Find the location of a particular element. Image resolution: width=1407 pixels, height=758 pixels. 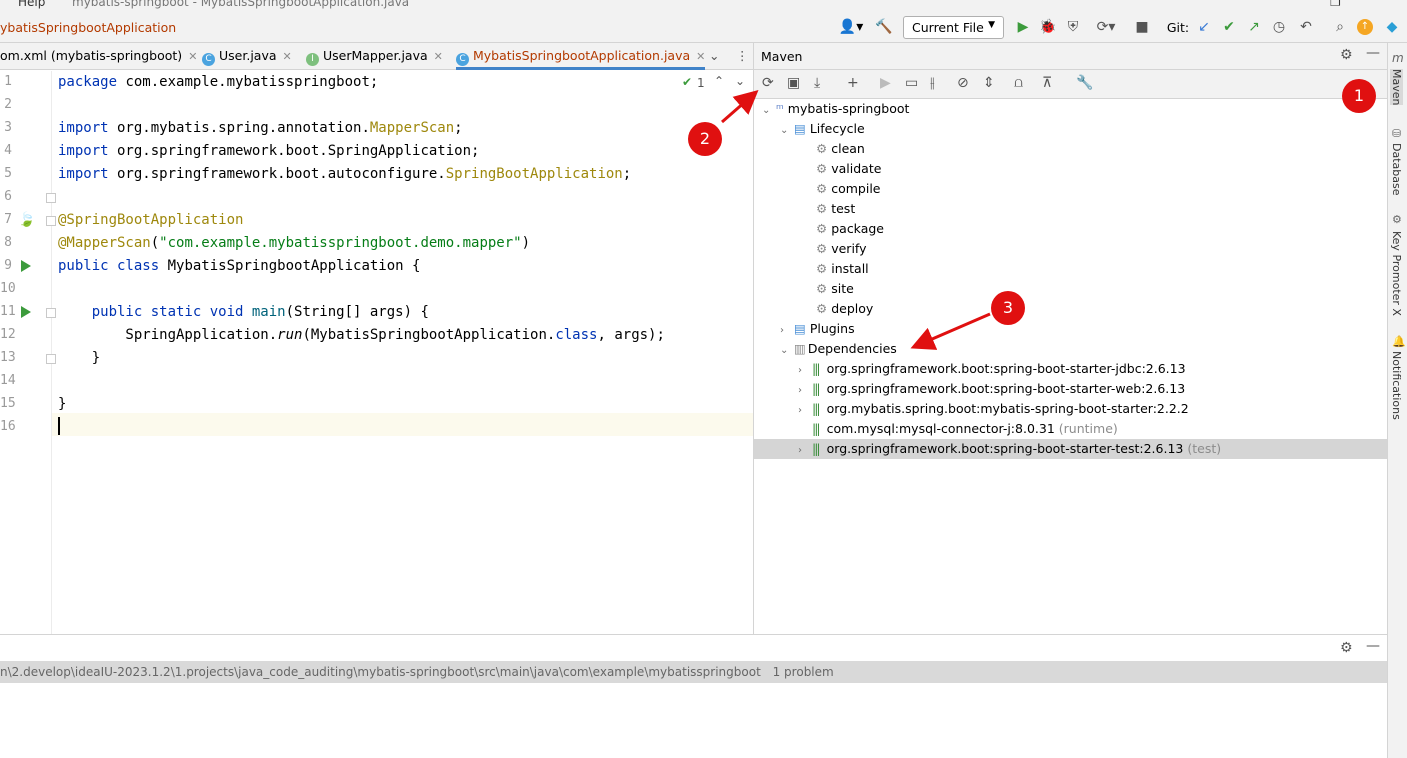

tab-pom-xml: om.xml (mybatis-springboot) ✕ is located at coordinates (98, 56).